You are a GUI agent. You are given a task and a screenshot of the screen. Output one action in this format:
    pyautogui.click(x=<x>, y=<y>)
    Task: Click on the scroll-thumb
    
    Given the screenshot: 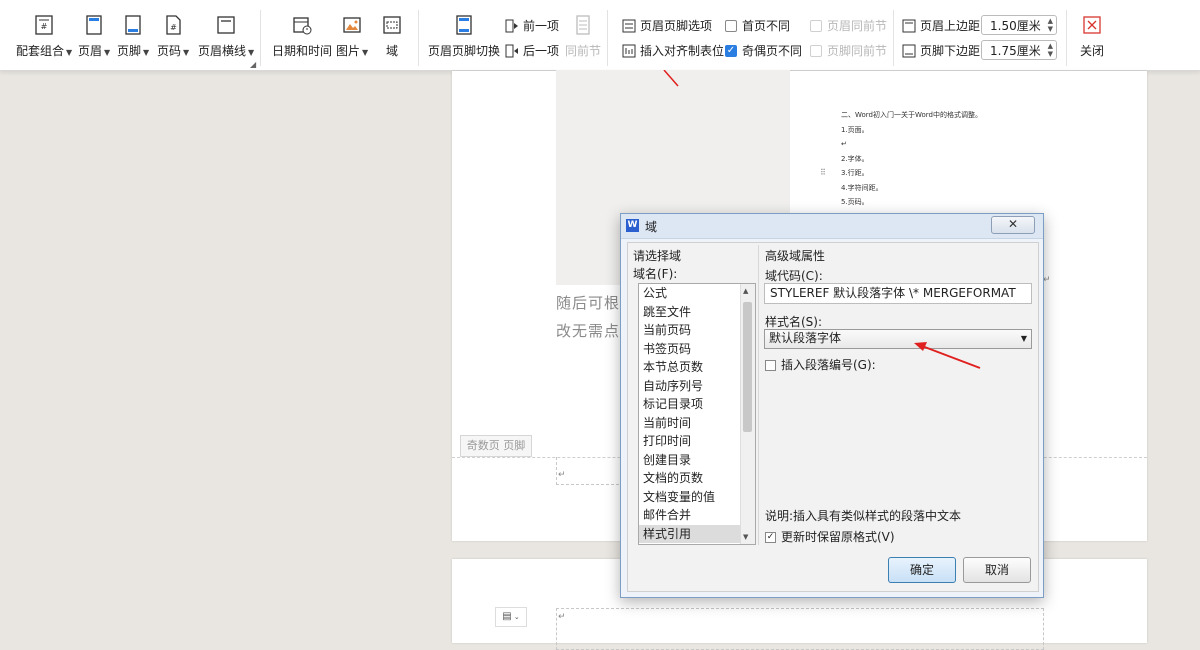 What is the action you would take?
    pyautogui.click(x=747, y=367)
    